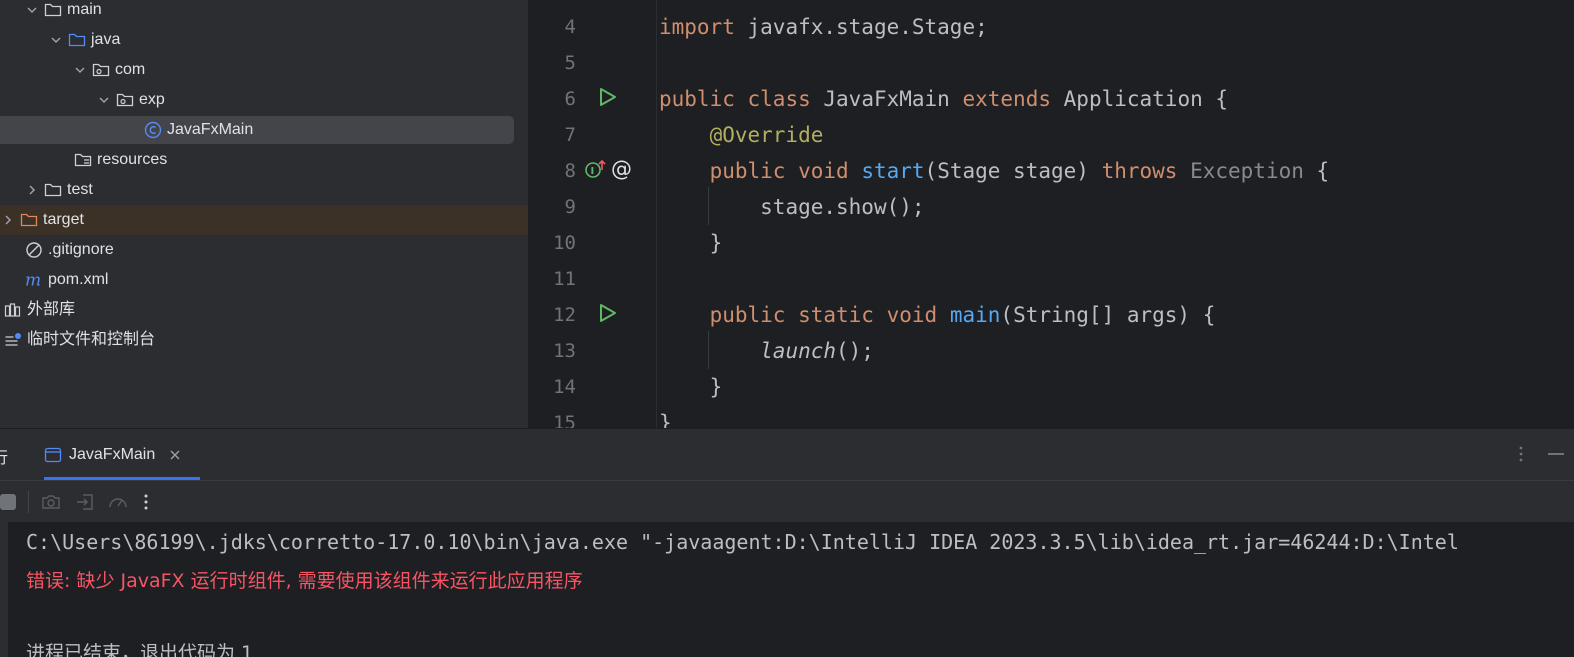  Describe the element at coordinates (1051, 135) in the screenshot. I see `code-line-7: 7 @Override` at that location.